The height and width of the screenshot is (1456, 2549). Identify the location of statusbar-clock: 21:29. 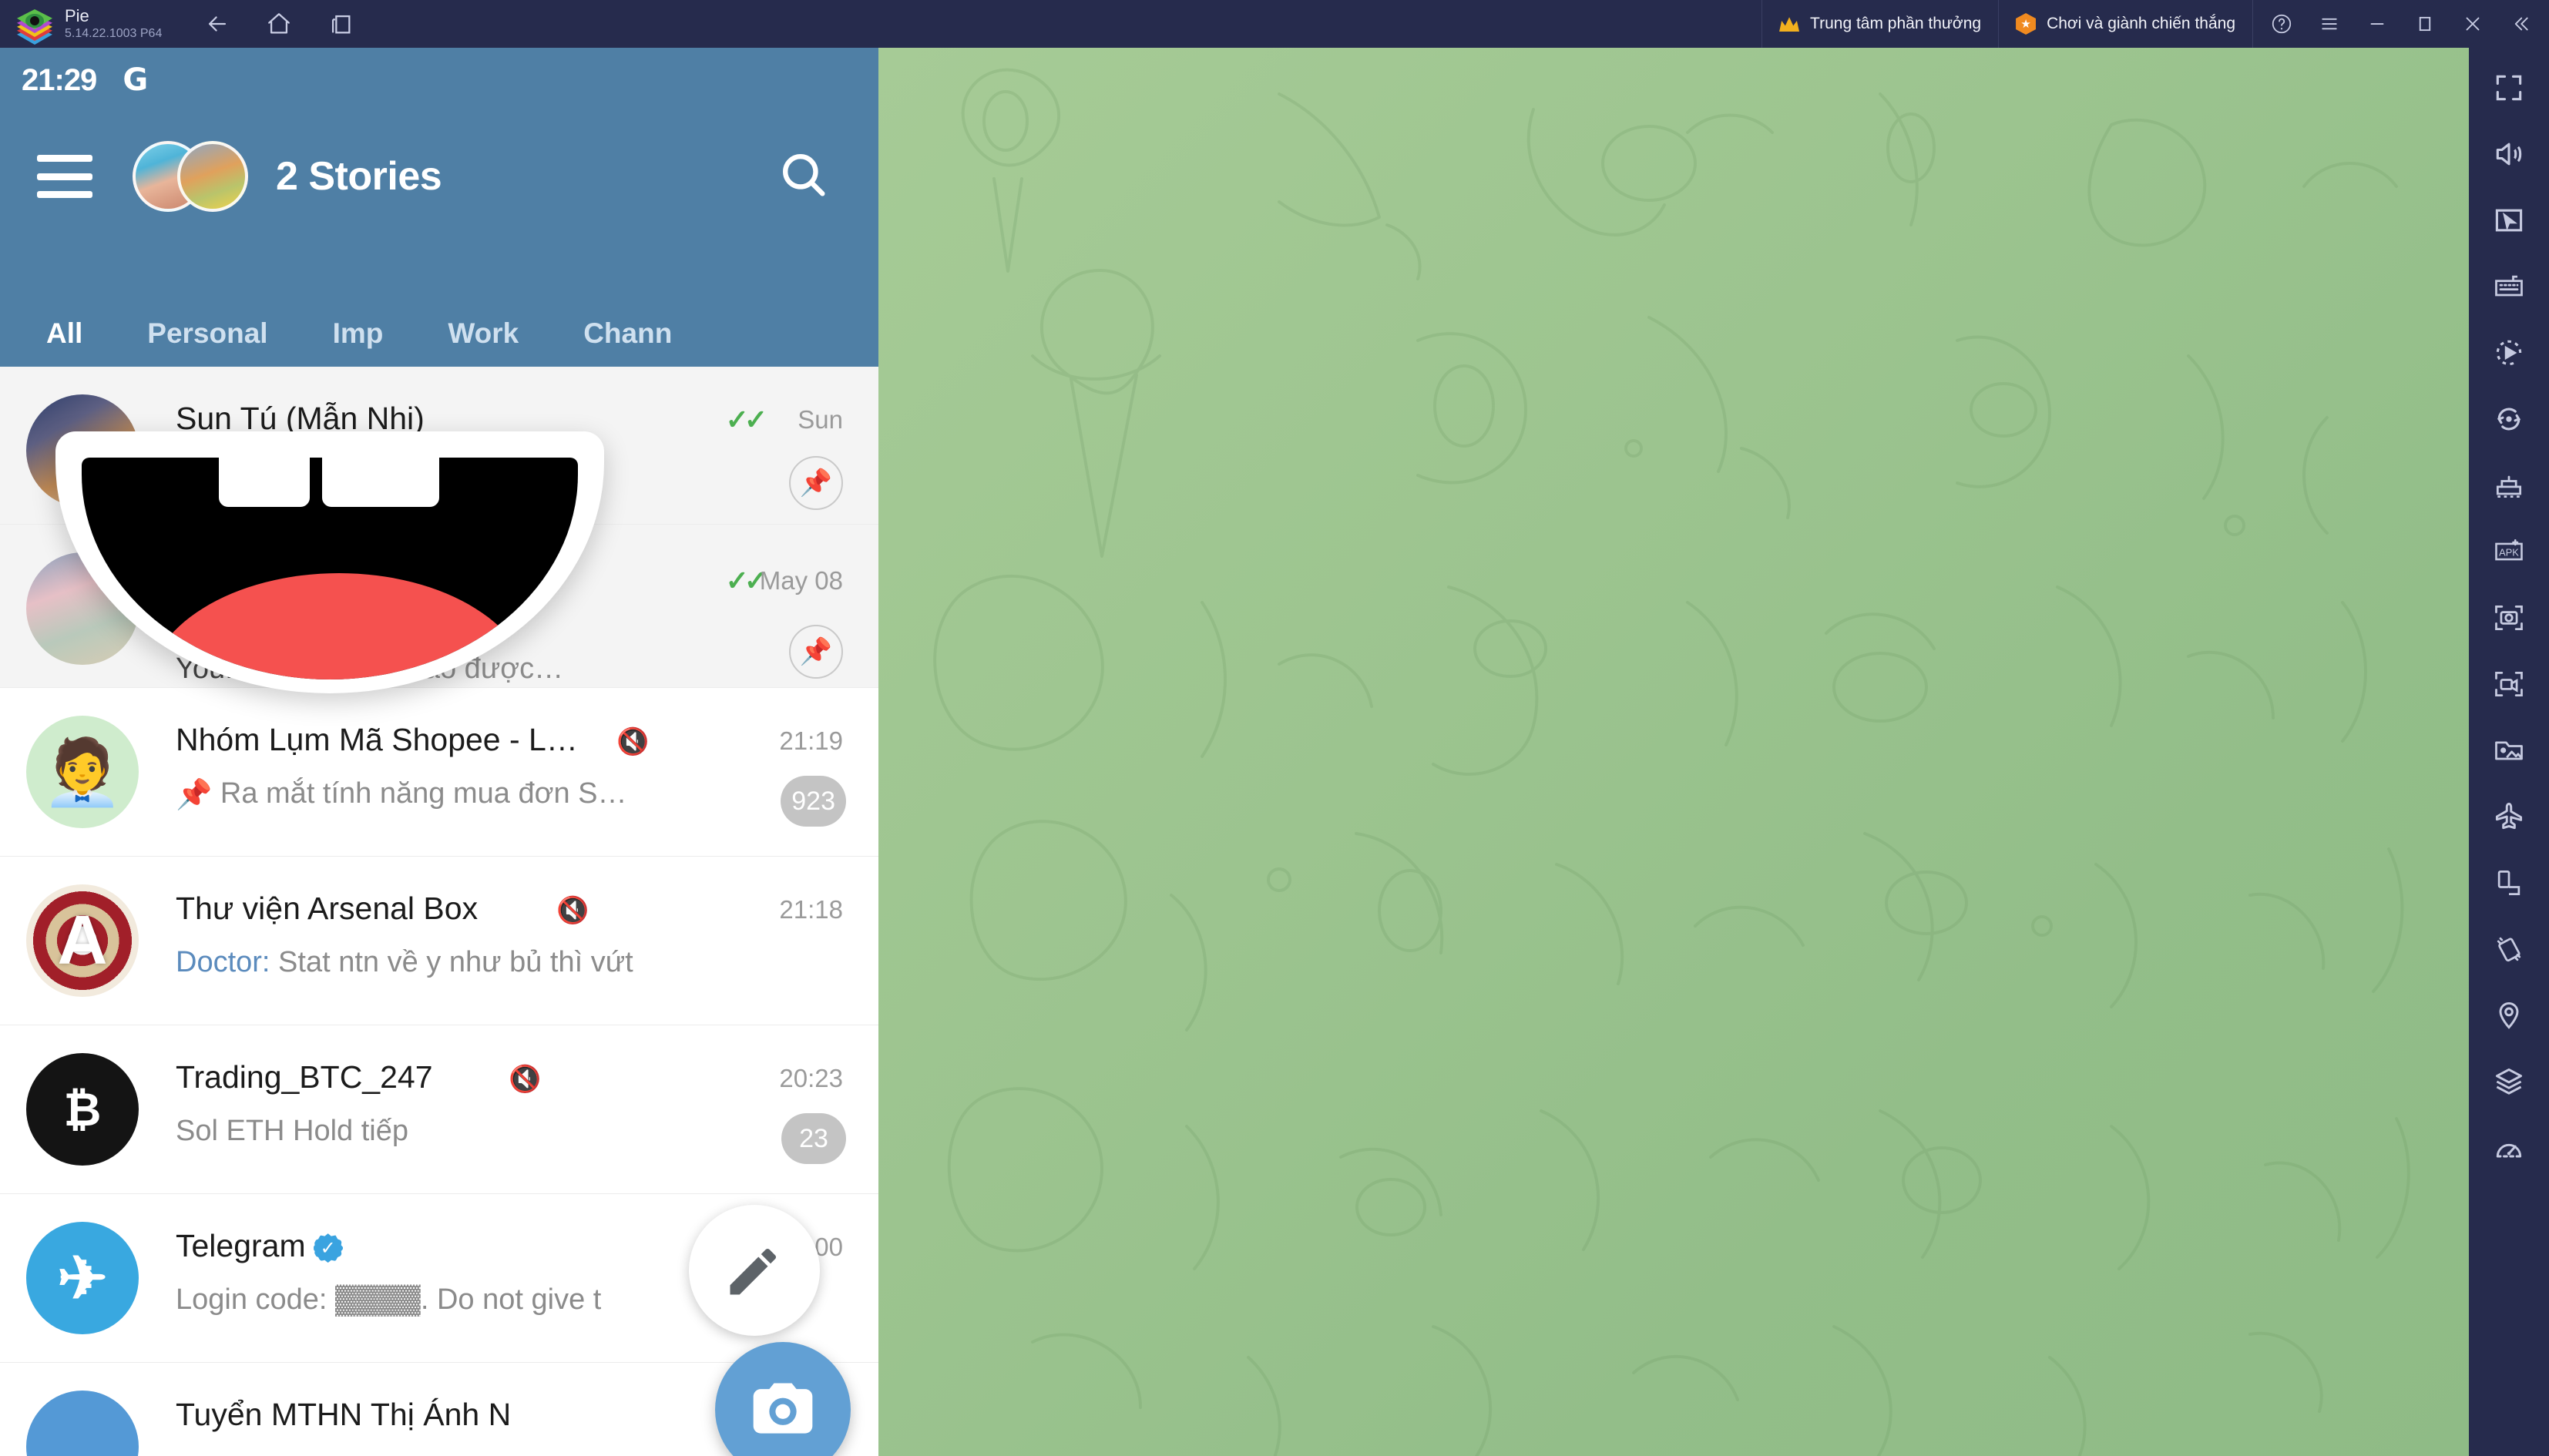
(60, 79).